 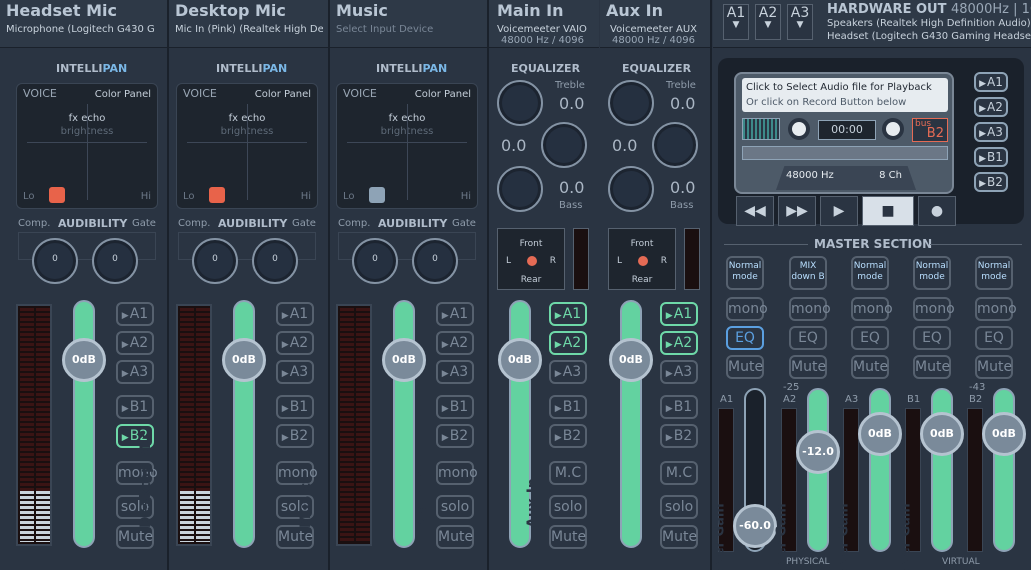 What do you see at coordinates (845, 153) in the screenshot?
I see `tape-progress` at bounding box center [845, 153].